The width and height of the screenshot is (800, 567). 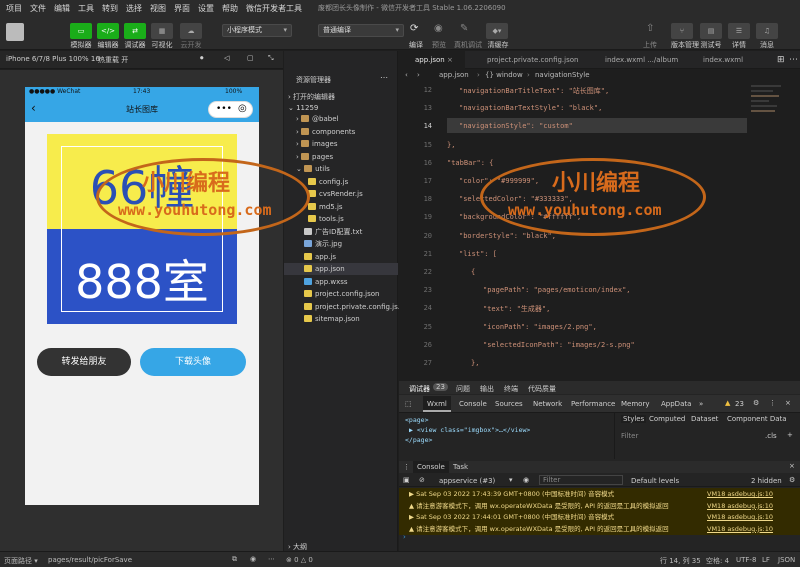 I want to click on remote-debug-icon: ✎, so click(x=464, y=28).